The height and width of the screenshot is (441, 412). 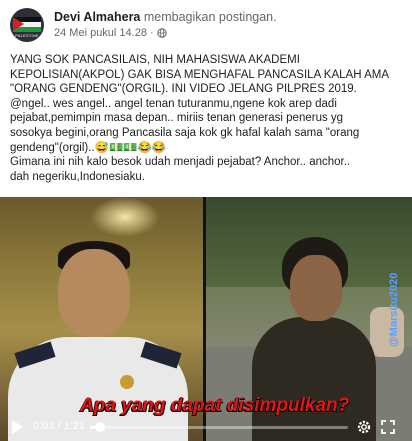 I want to click on scrubber-handle, so click(x=99, y=427).